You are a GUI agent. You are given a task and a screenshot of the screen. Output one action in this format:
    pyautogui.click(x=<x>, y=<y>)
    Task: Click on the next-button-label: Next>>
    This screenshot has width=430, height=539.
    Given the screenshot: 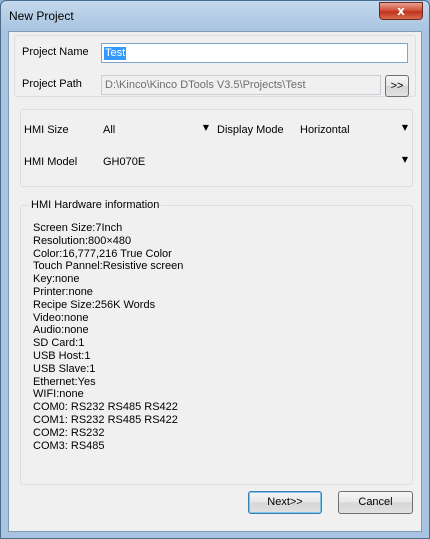 What is the action you would take?
    pyautogui.click(x=285, y=502)
    